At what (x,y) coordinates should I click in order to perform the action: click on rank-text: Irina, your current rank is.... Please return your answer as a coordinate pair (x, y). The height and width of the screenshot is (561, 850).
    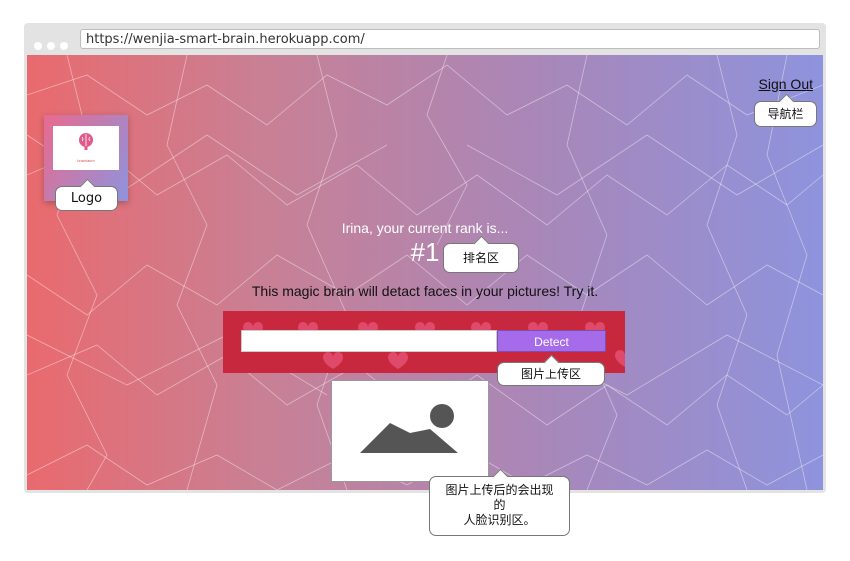
    Looking at the image, I should click on (425, 228).